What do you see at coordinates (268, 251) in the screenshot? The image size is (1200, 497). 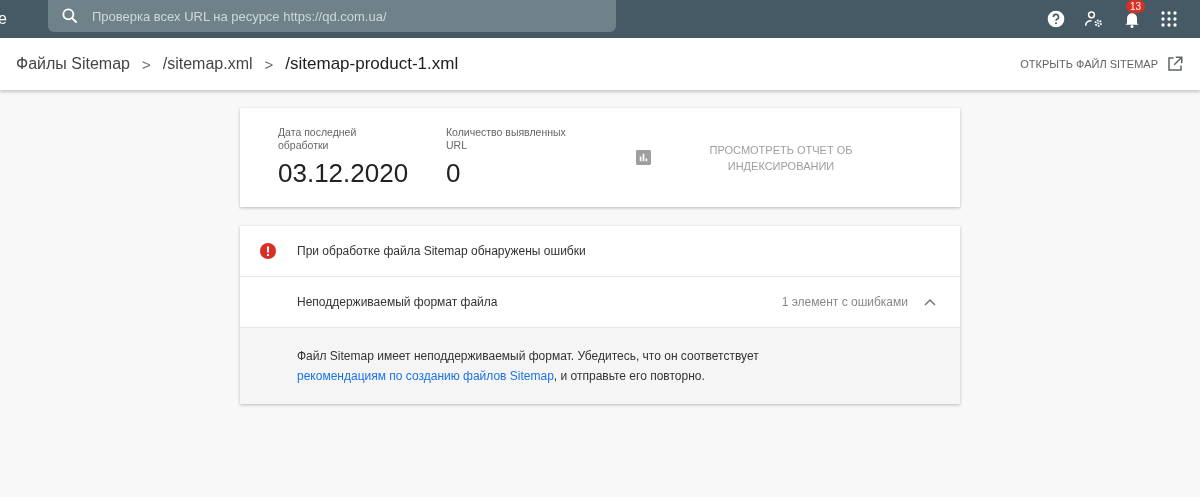 I see `error-icon` at bounding box center [268, 251].